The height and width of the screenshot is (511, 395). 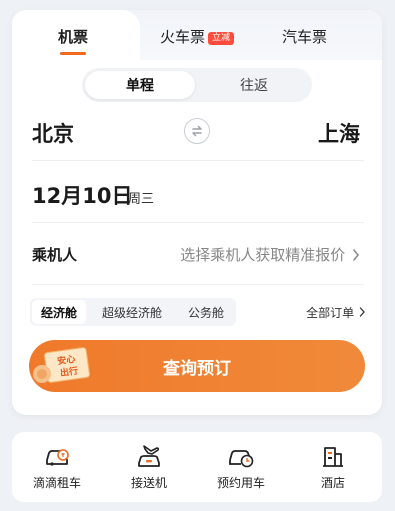 I want to click on service-scheduled-car-label: 预约用车, so click(x=240, y=483).